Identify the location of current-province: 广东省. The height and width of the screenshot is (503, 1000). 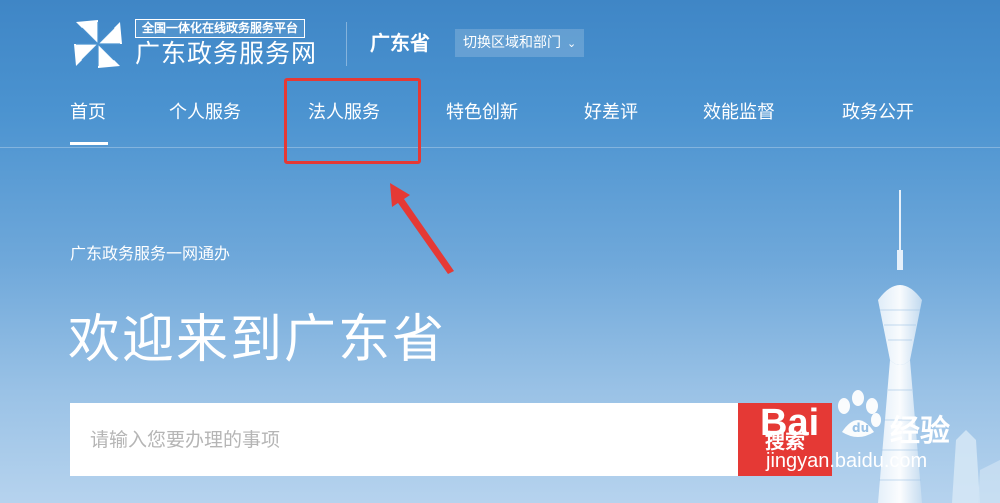
(400, 43).